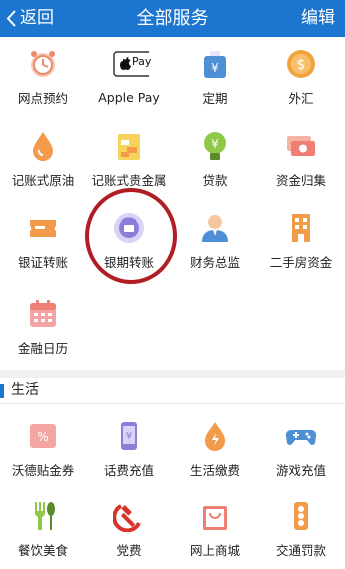 This screenshot has height=569, width=345. Describe the element at coordinates (301, 262) in the screenshot. I see `service-label: 二手房资金` at that location.